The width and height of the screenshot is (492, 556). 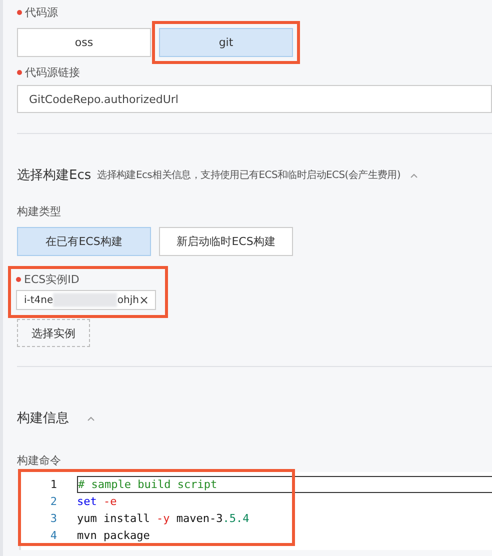 I want to click on option-button: git, so click(x=226, y=42).